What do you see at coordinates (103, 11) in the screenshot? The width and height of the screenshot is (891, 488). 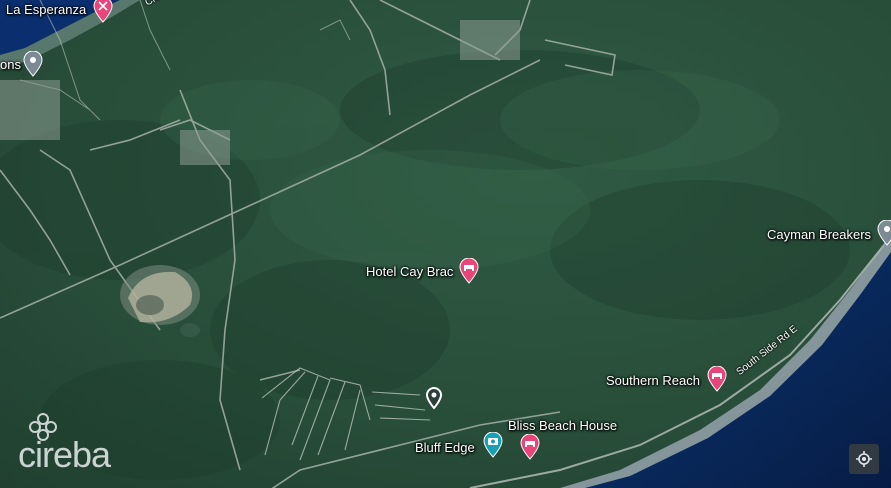 I see `restaurant-pin-icon` at bounding box center [103, 11].